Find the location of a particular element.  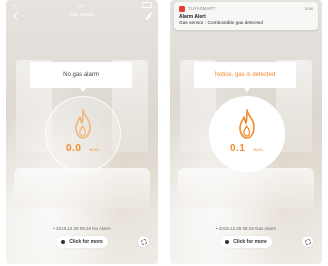

notification-time: now is located at coordinates (308, 8).